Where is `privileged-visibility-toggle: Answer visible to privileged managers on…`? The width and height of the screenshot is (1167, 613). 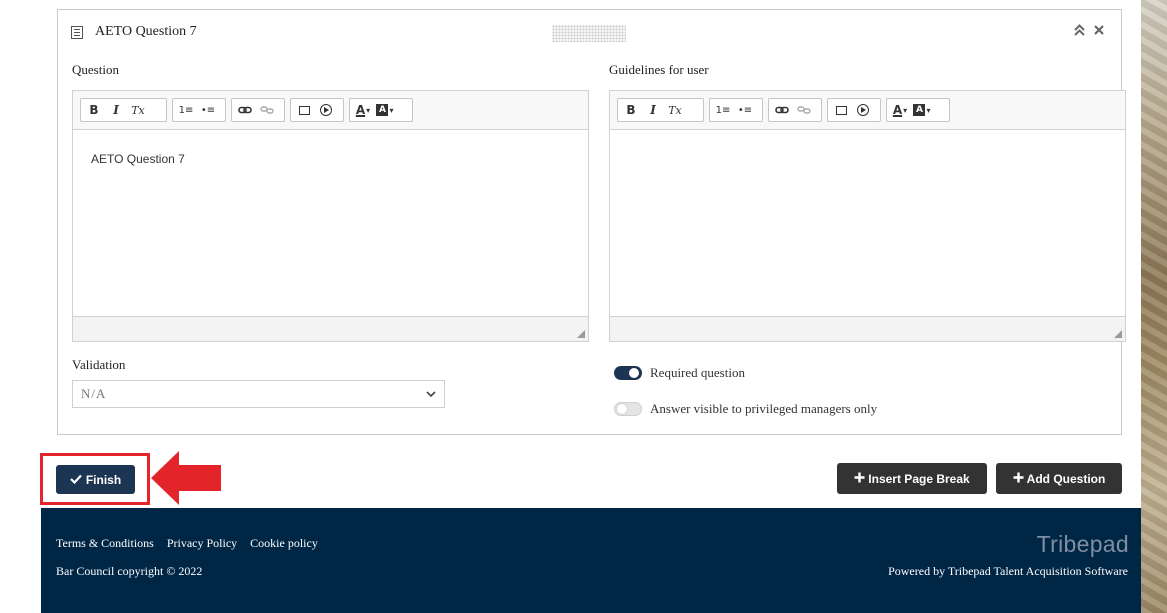
privileged-visibility-toggle: Answer visible to privileged managers on… is located at coordinates (745, 409).